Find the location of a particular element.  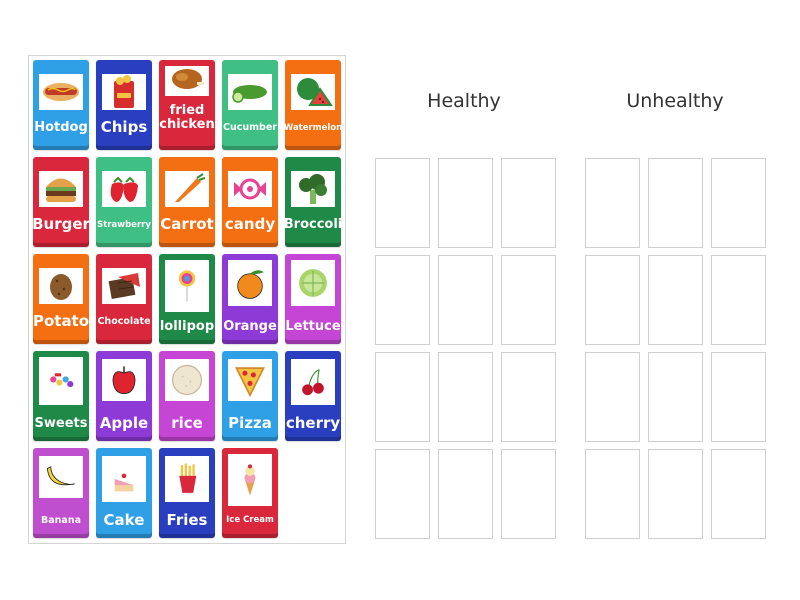

card-label: Lettuce is located at coordinates (313, 327).